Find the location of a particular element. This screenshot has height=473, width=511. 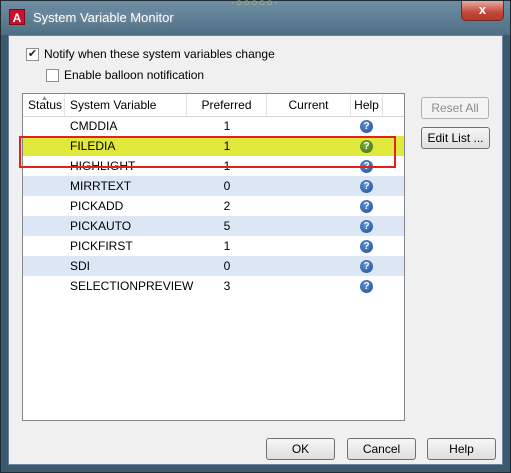

table-row: PICKADD 2? is located at coordinates (213, 206).